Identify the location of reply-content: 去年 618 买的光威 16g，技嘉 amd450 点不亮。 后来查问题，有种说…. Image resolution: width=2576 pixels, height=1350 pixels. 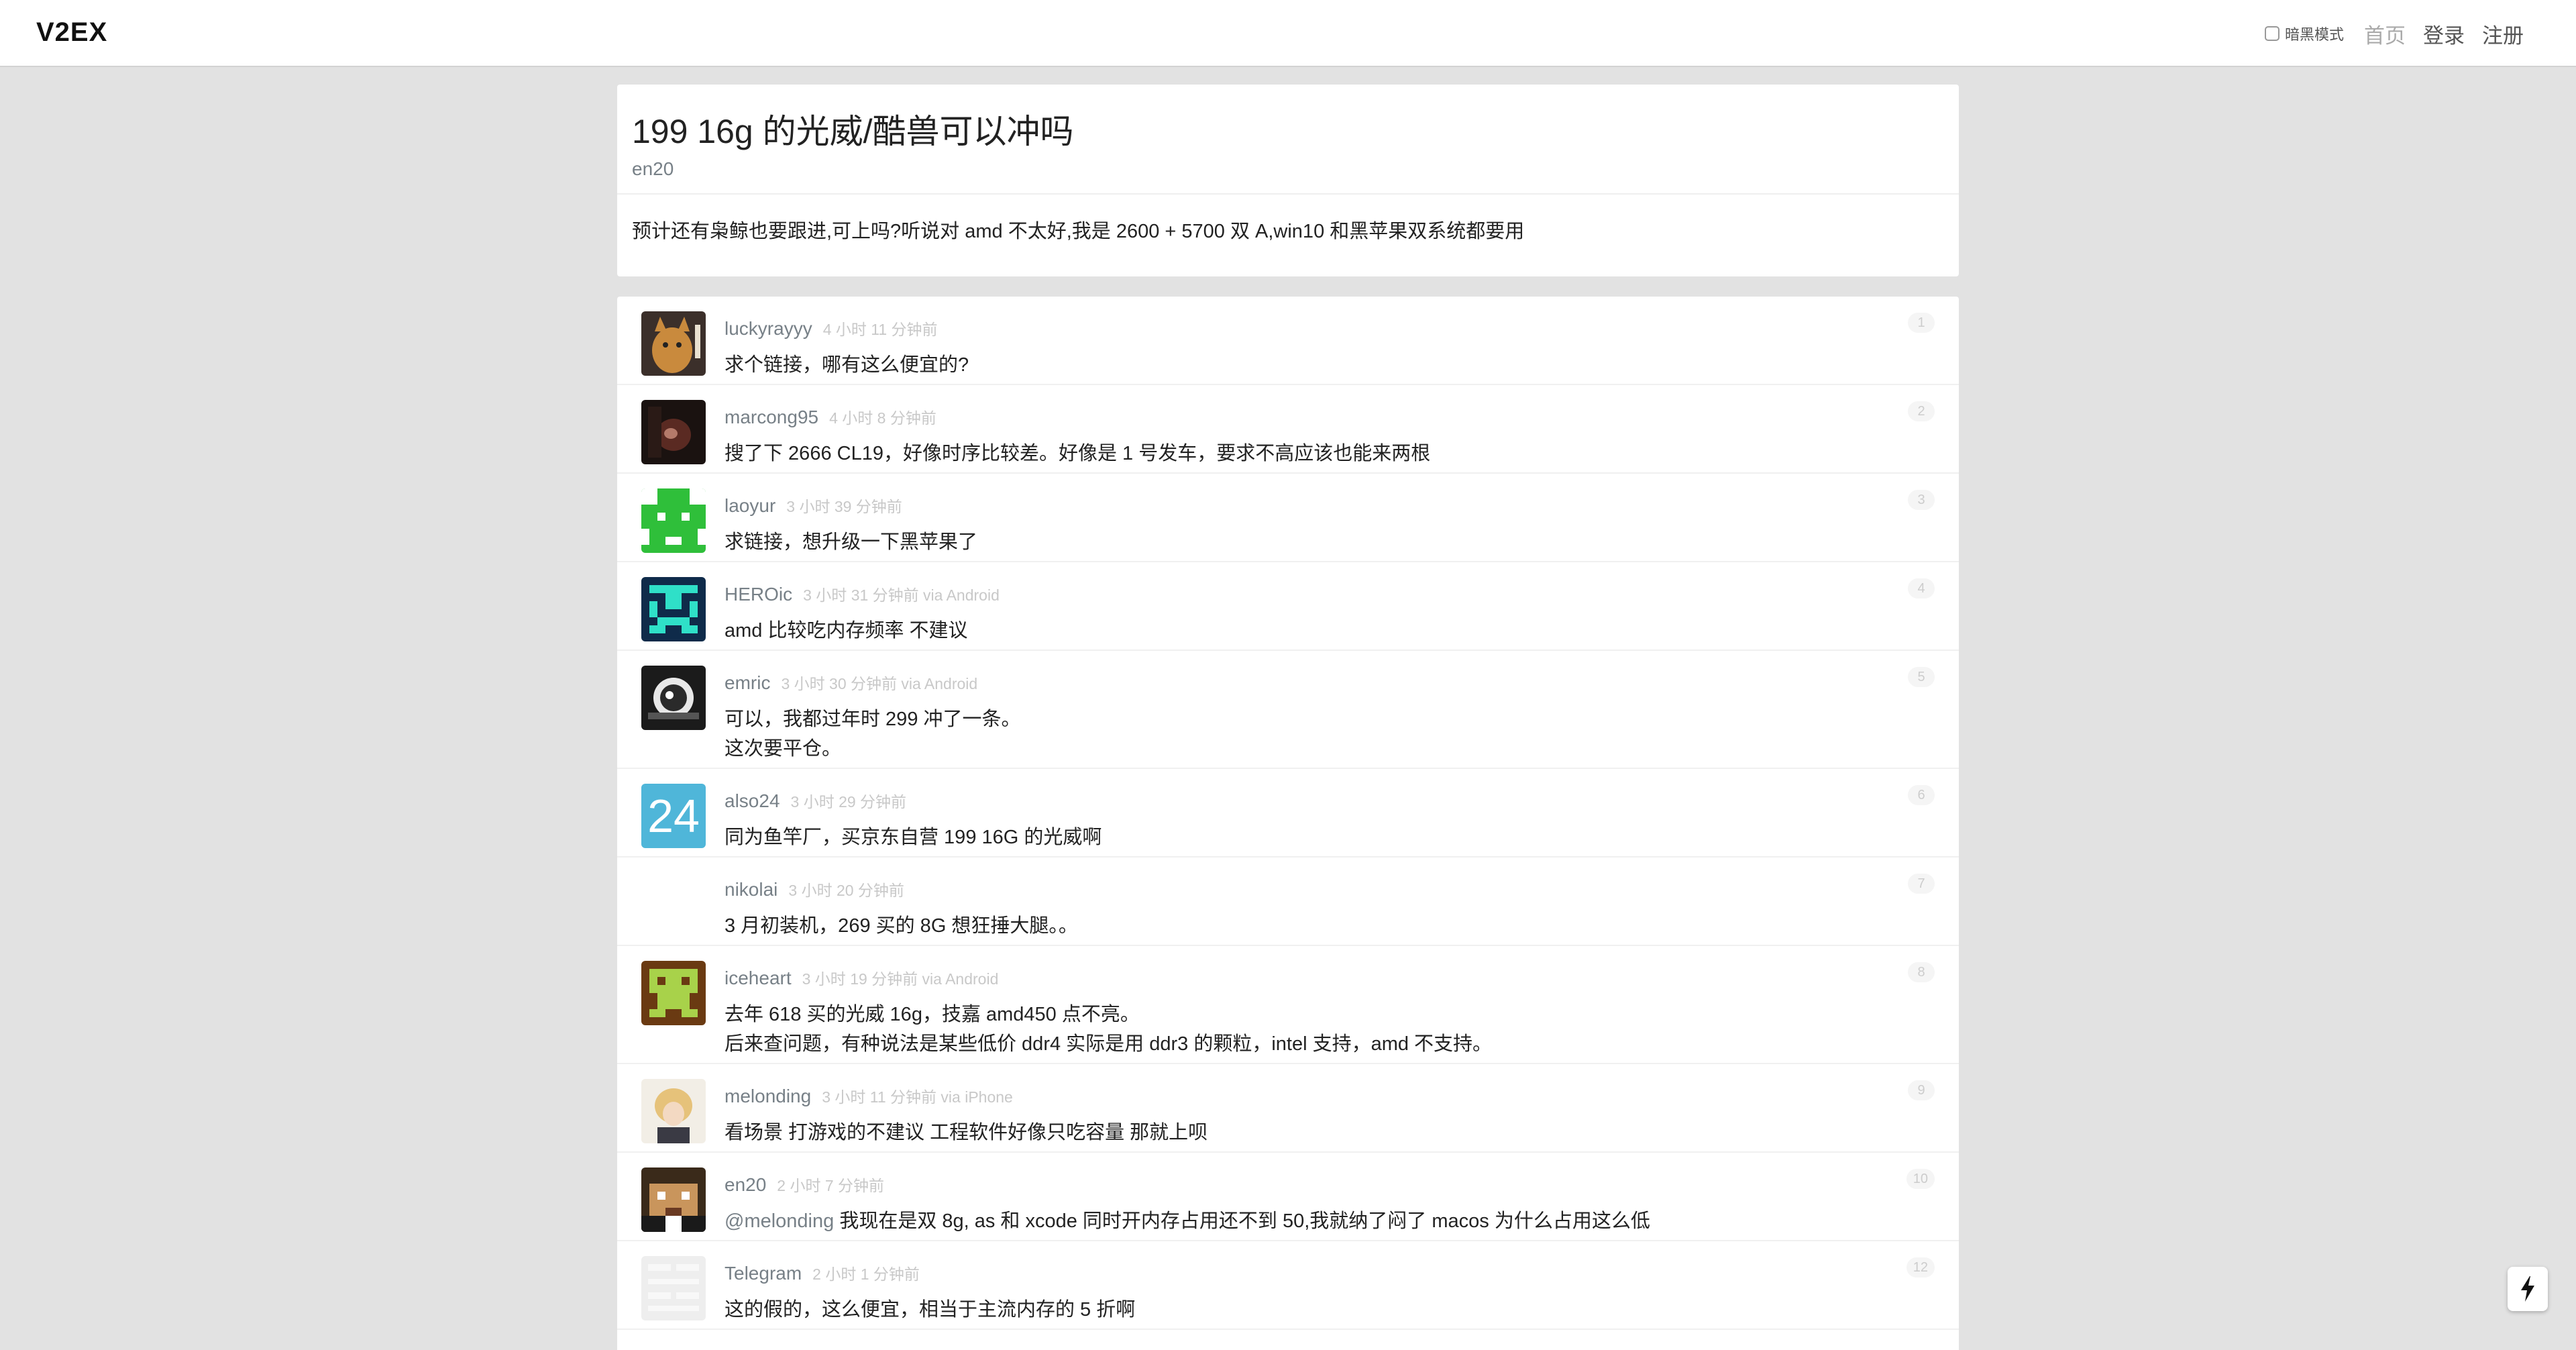
(1108, 1029).